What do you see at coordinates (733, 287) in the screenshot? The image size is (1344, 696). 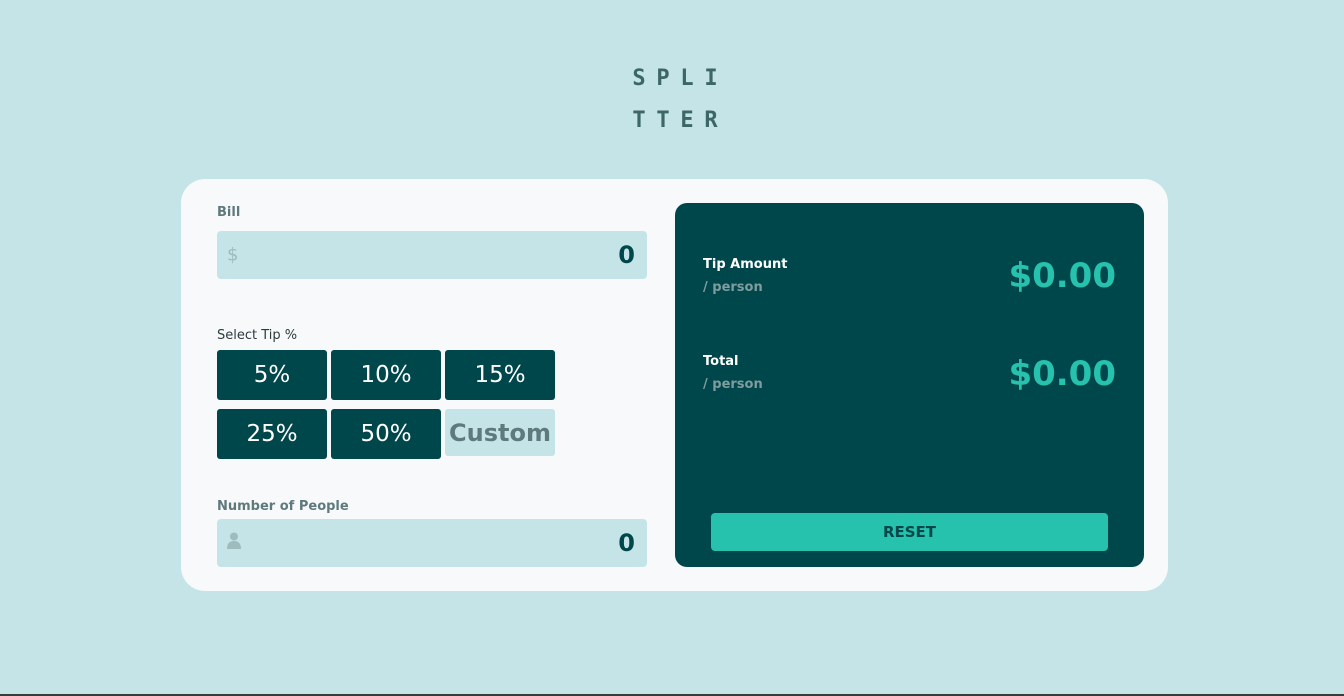 I see `tip-amount-per-person: / person` at bounding box center [733, 287].